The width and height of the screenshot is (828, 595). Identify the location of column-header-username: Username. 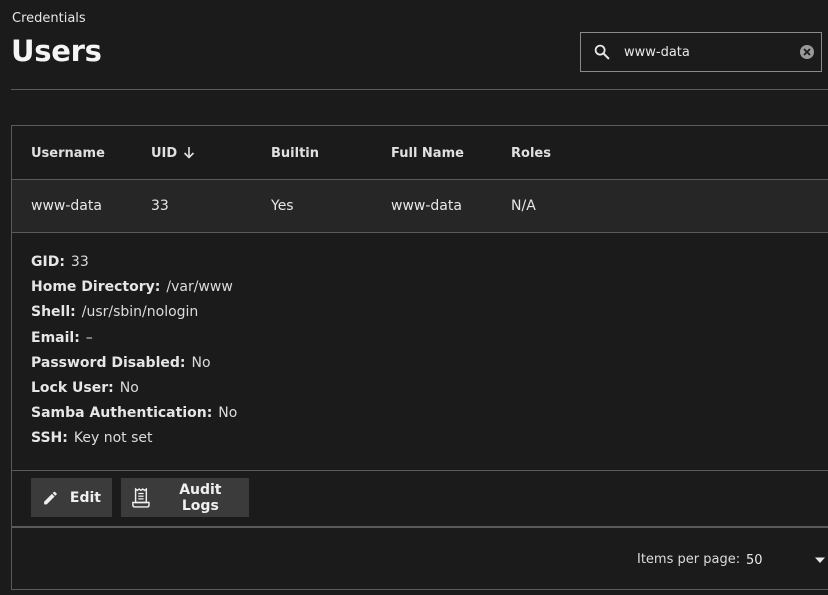
(68, 153).